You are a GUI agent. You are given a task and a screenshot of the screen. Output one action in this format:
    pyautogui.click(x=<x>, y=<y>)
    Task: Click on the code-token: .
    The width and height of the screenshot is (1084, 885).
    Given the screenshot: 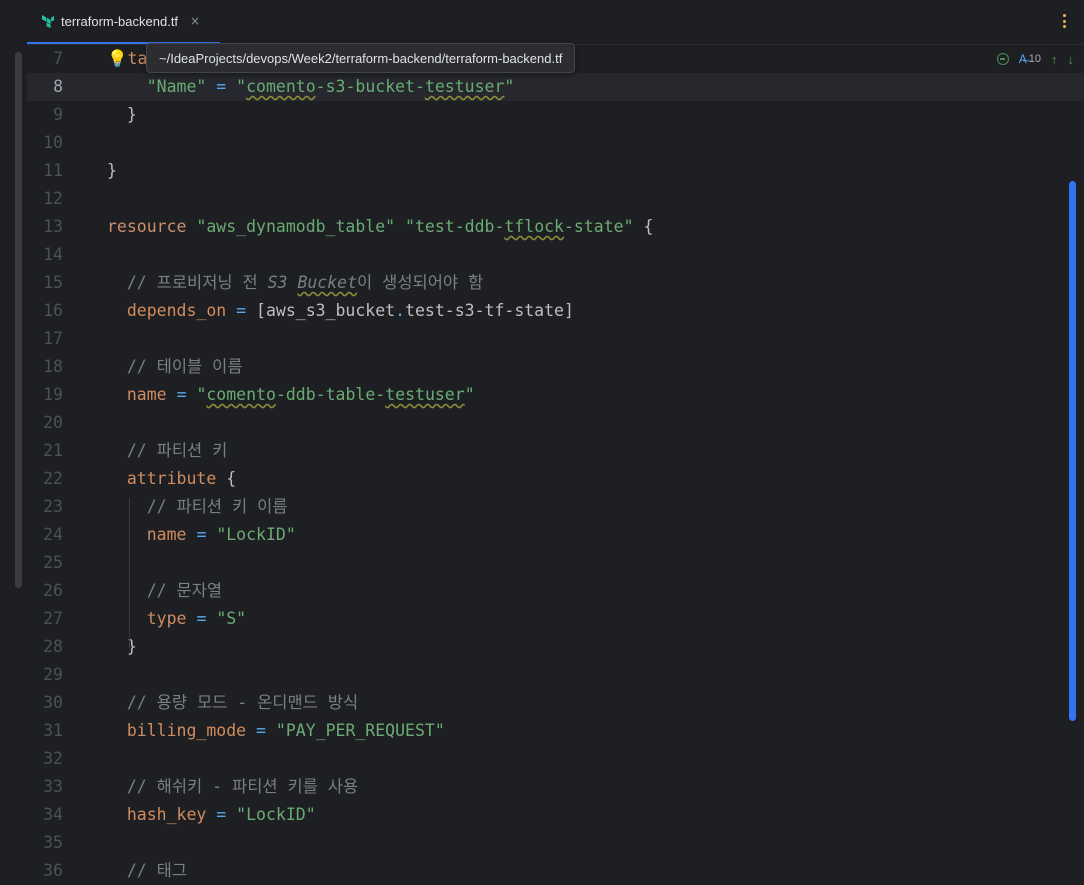 What is the action you would take?
    pyautogui.click(x=400, y=310)
    